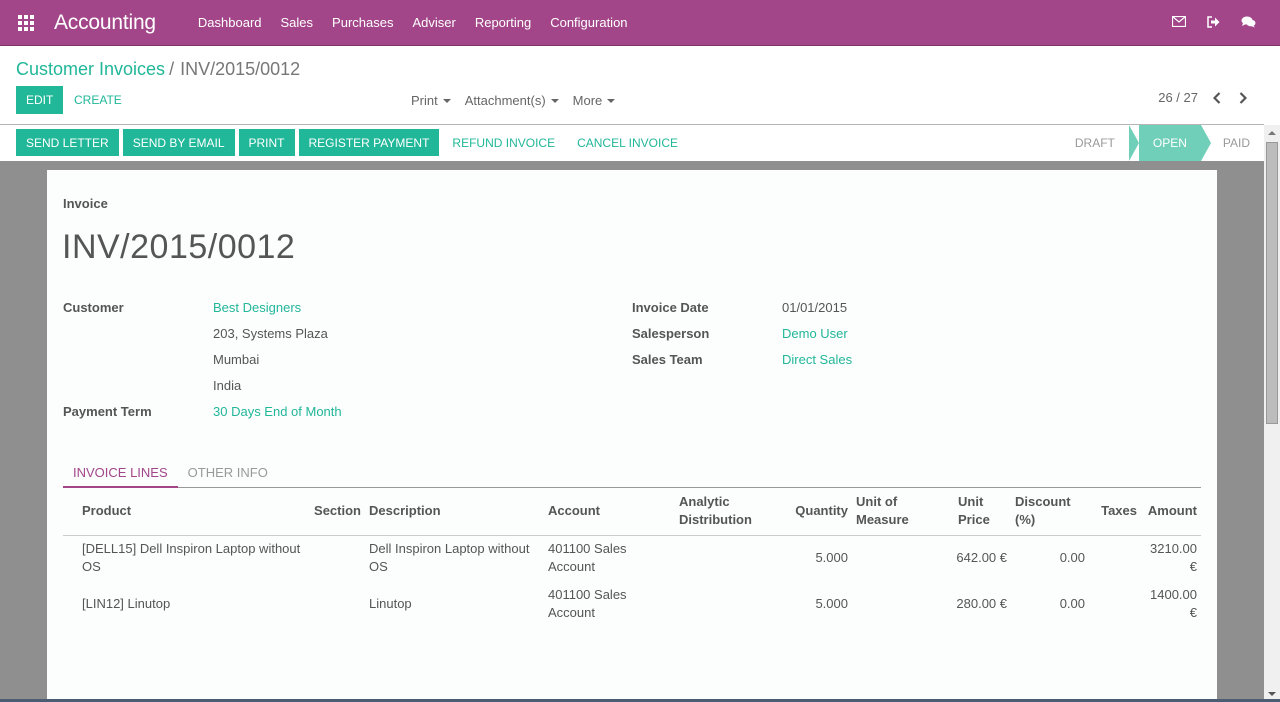  What do you see at coordinates (1169, 143) in the screenshot?
I see `stage-open: Open` at bounding box center [1169, 143].